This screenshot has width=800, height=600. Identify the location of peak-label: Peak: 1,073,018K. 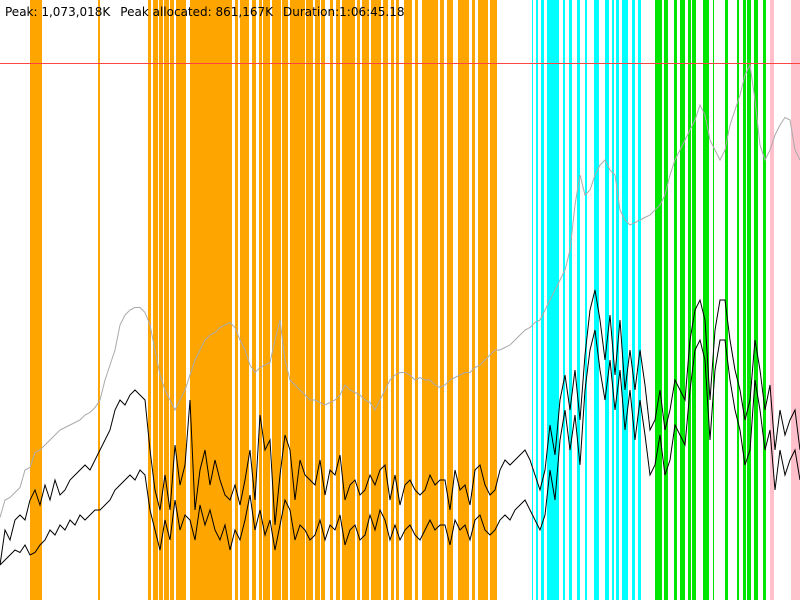
(58, 12).